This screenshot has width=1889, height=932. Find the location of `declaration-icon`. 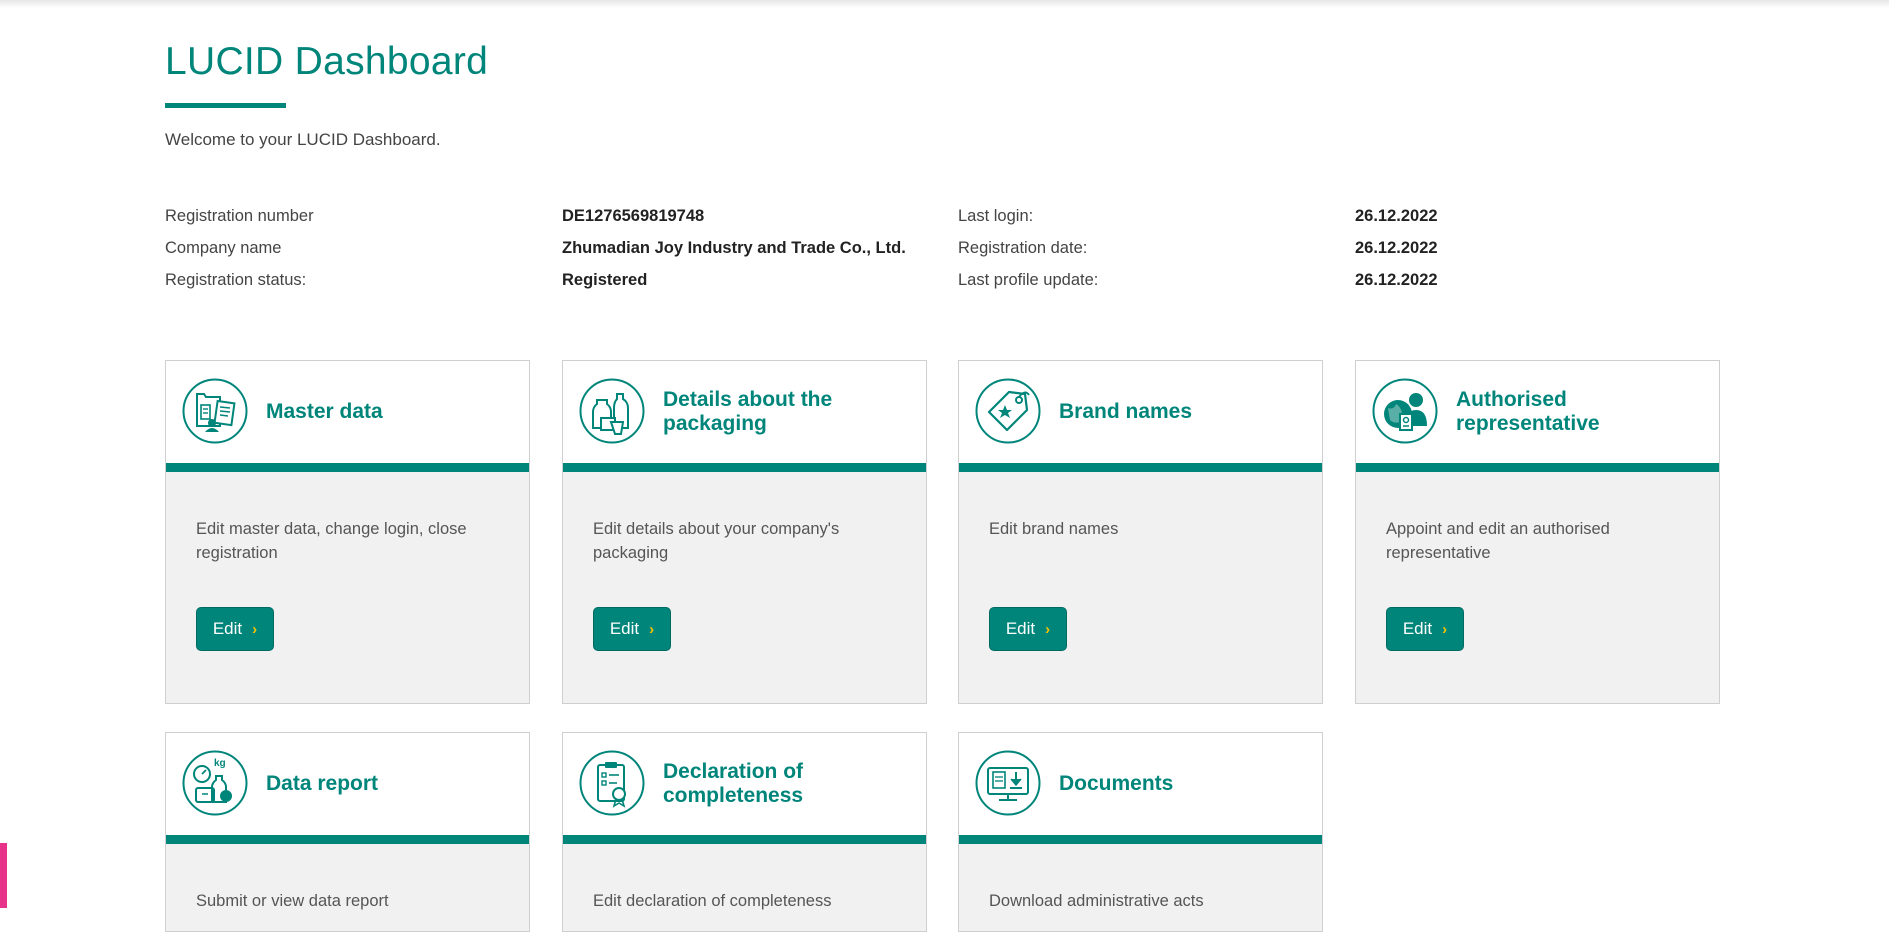

declaration-icon is located at coordinates (612, 783).